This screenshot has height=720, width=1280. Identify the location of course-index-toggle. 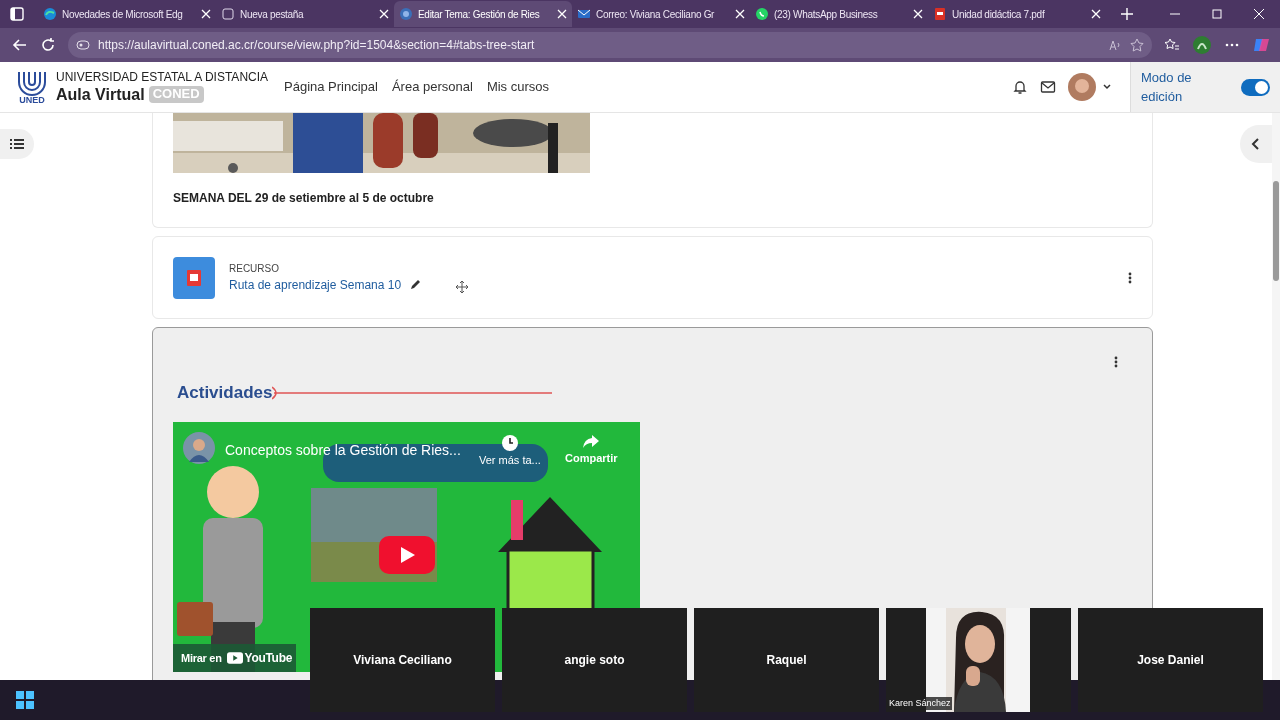
(17, 144).